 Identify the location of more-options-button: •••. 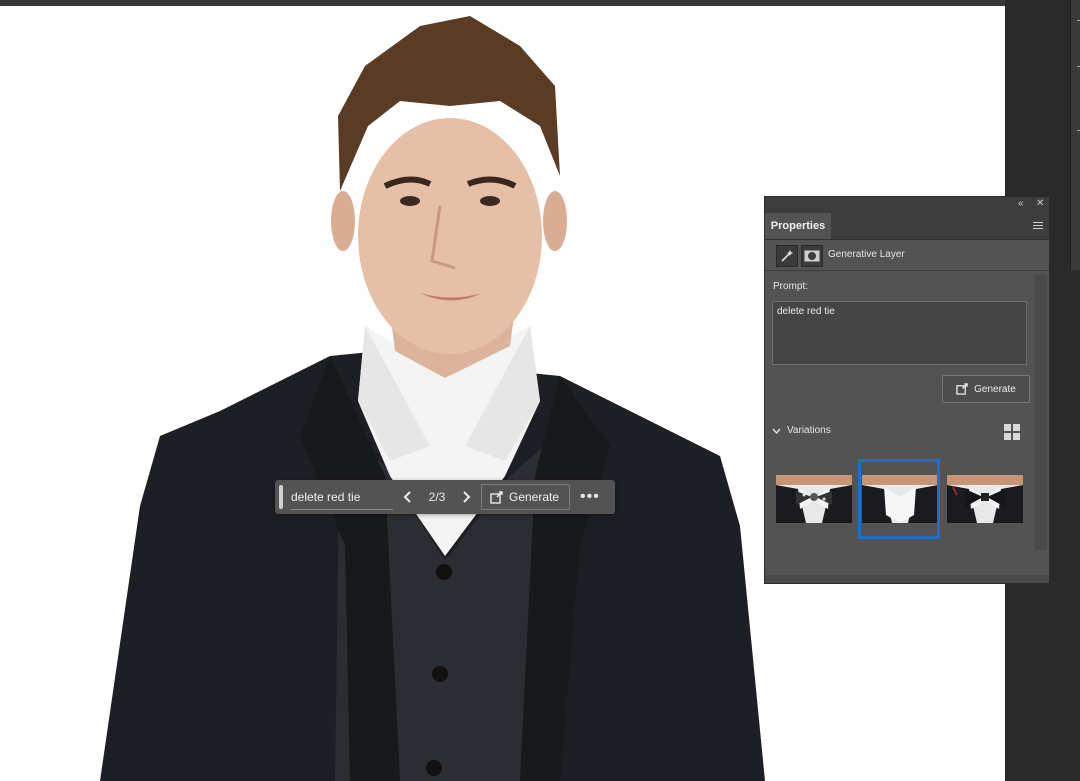
(590, 497).